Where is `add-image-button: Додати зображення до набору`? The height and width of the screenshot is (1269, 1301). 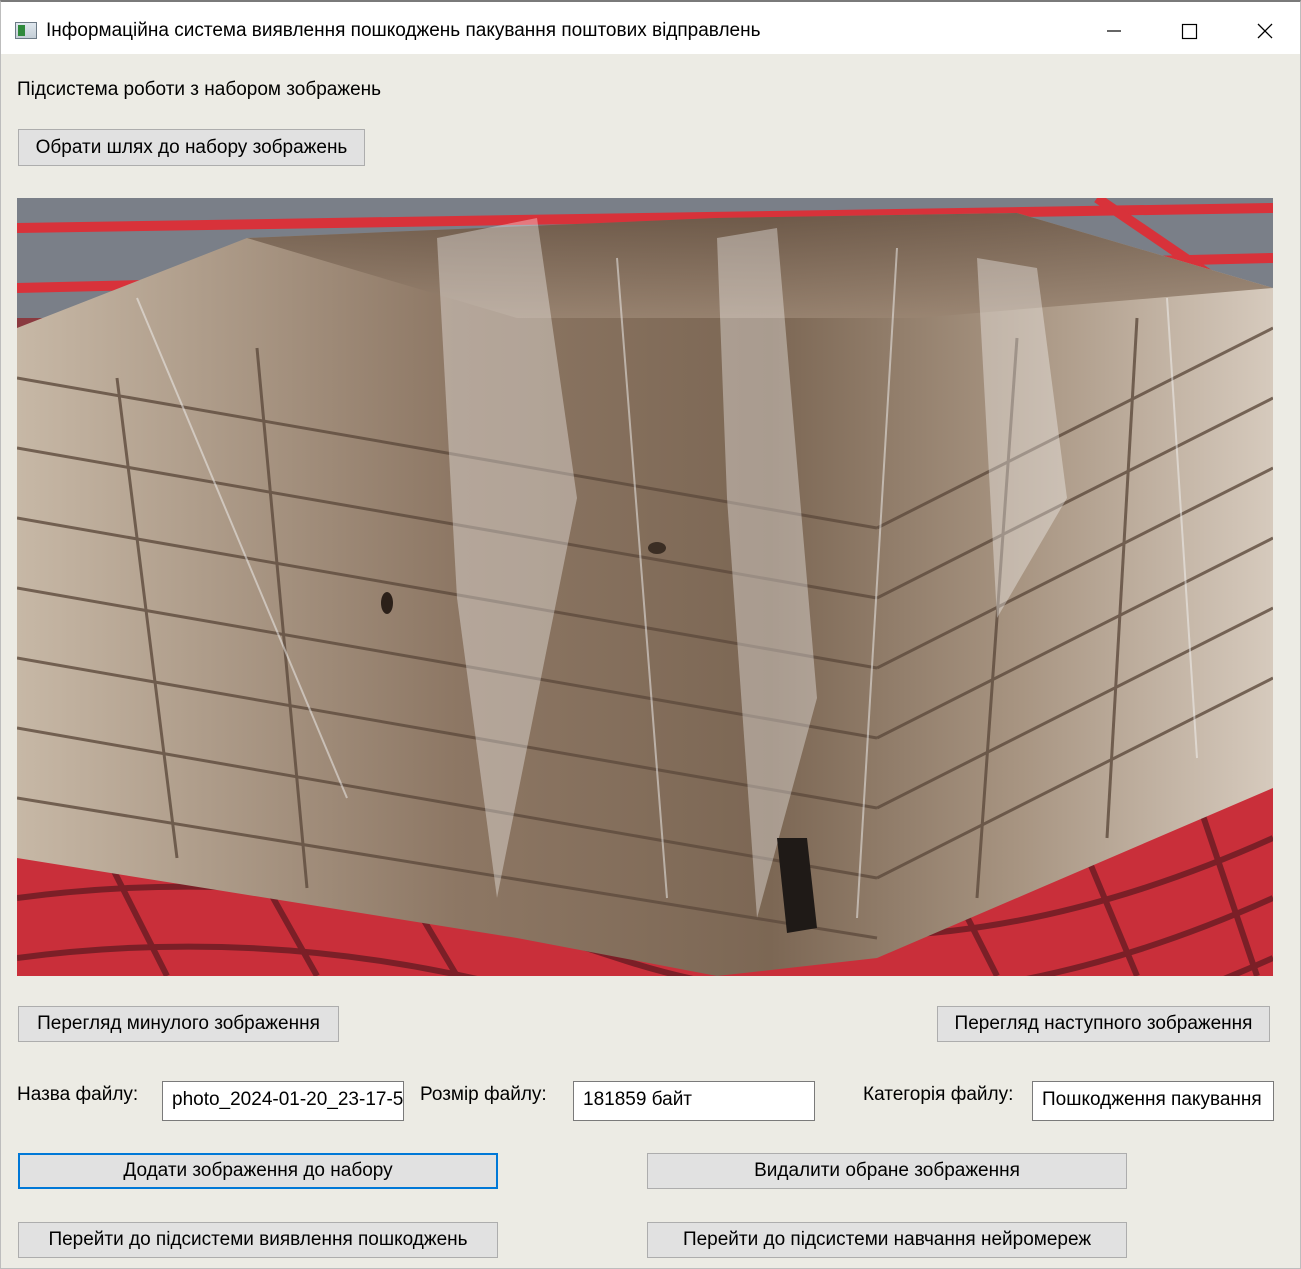
add-image-button: Додати зображення до набору is located at coordinates (258, 1171).